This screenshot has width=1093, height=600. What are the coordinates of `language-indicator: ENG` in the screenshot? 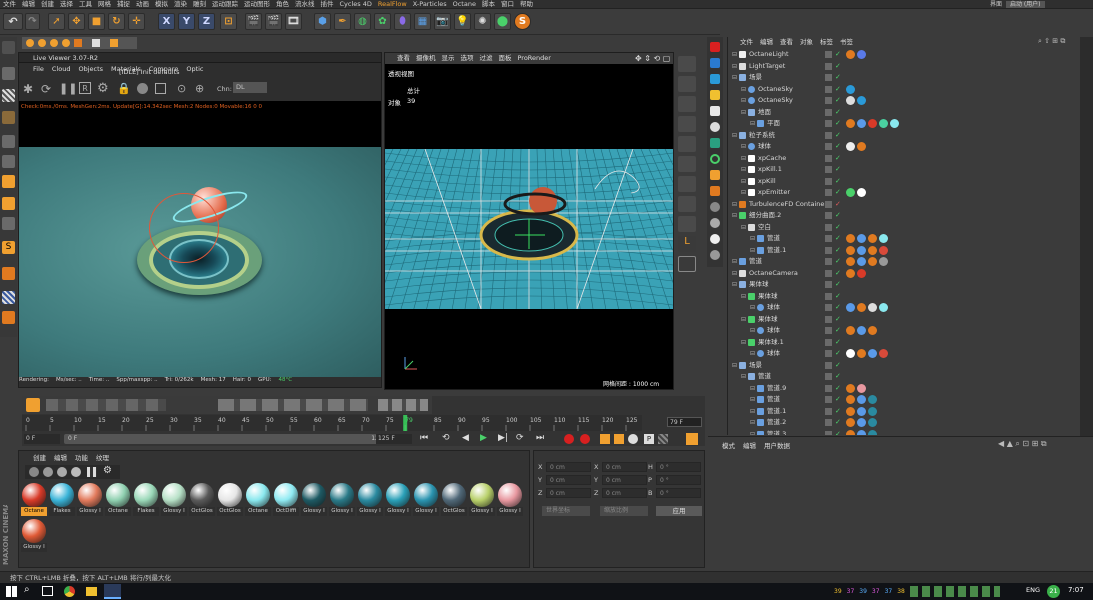 It's located at (1033, 590).